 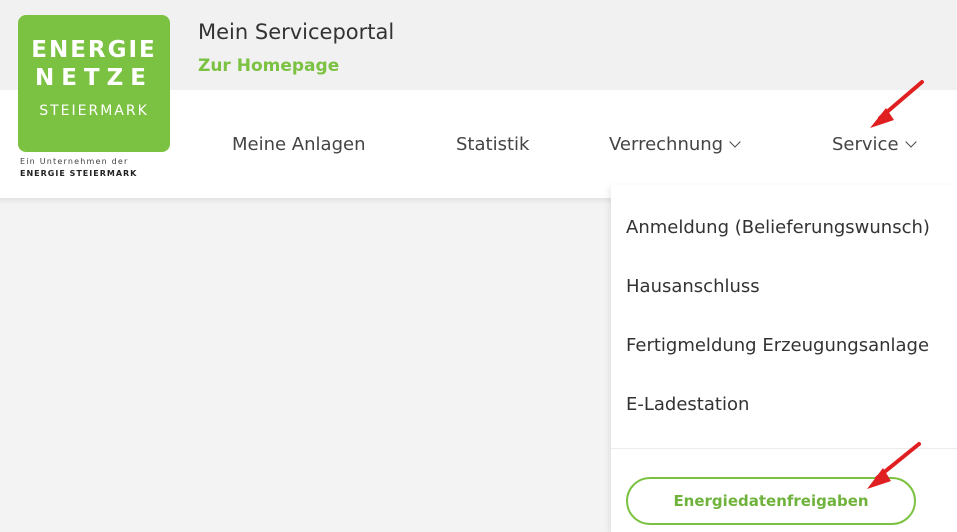 I want to click on logo-subtitle: Ein Unternehmen der, so click(x=74, y=161).